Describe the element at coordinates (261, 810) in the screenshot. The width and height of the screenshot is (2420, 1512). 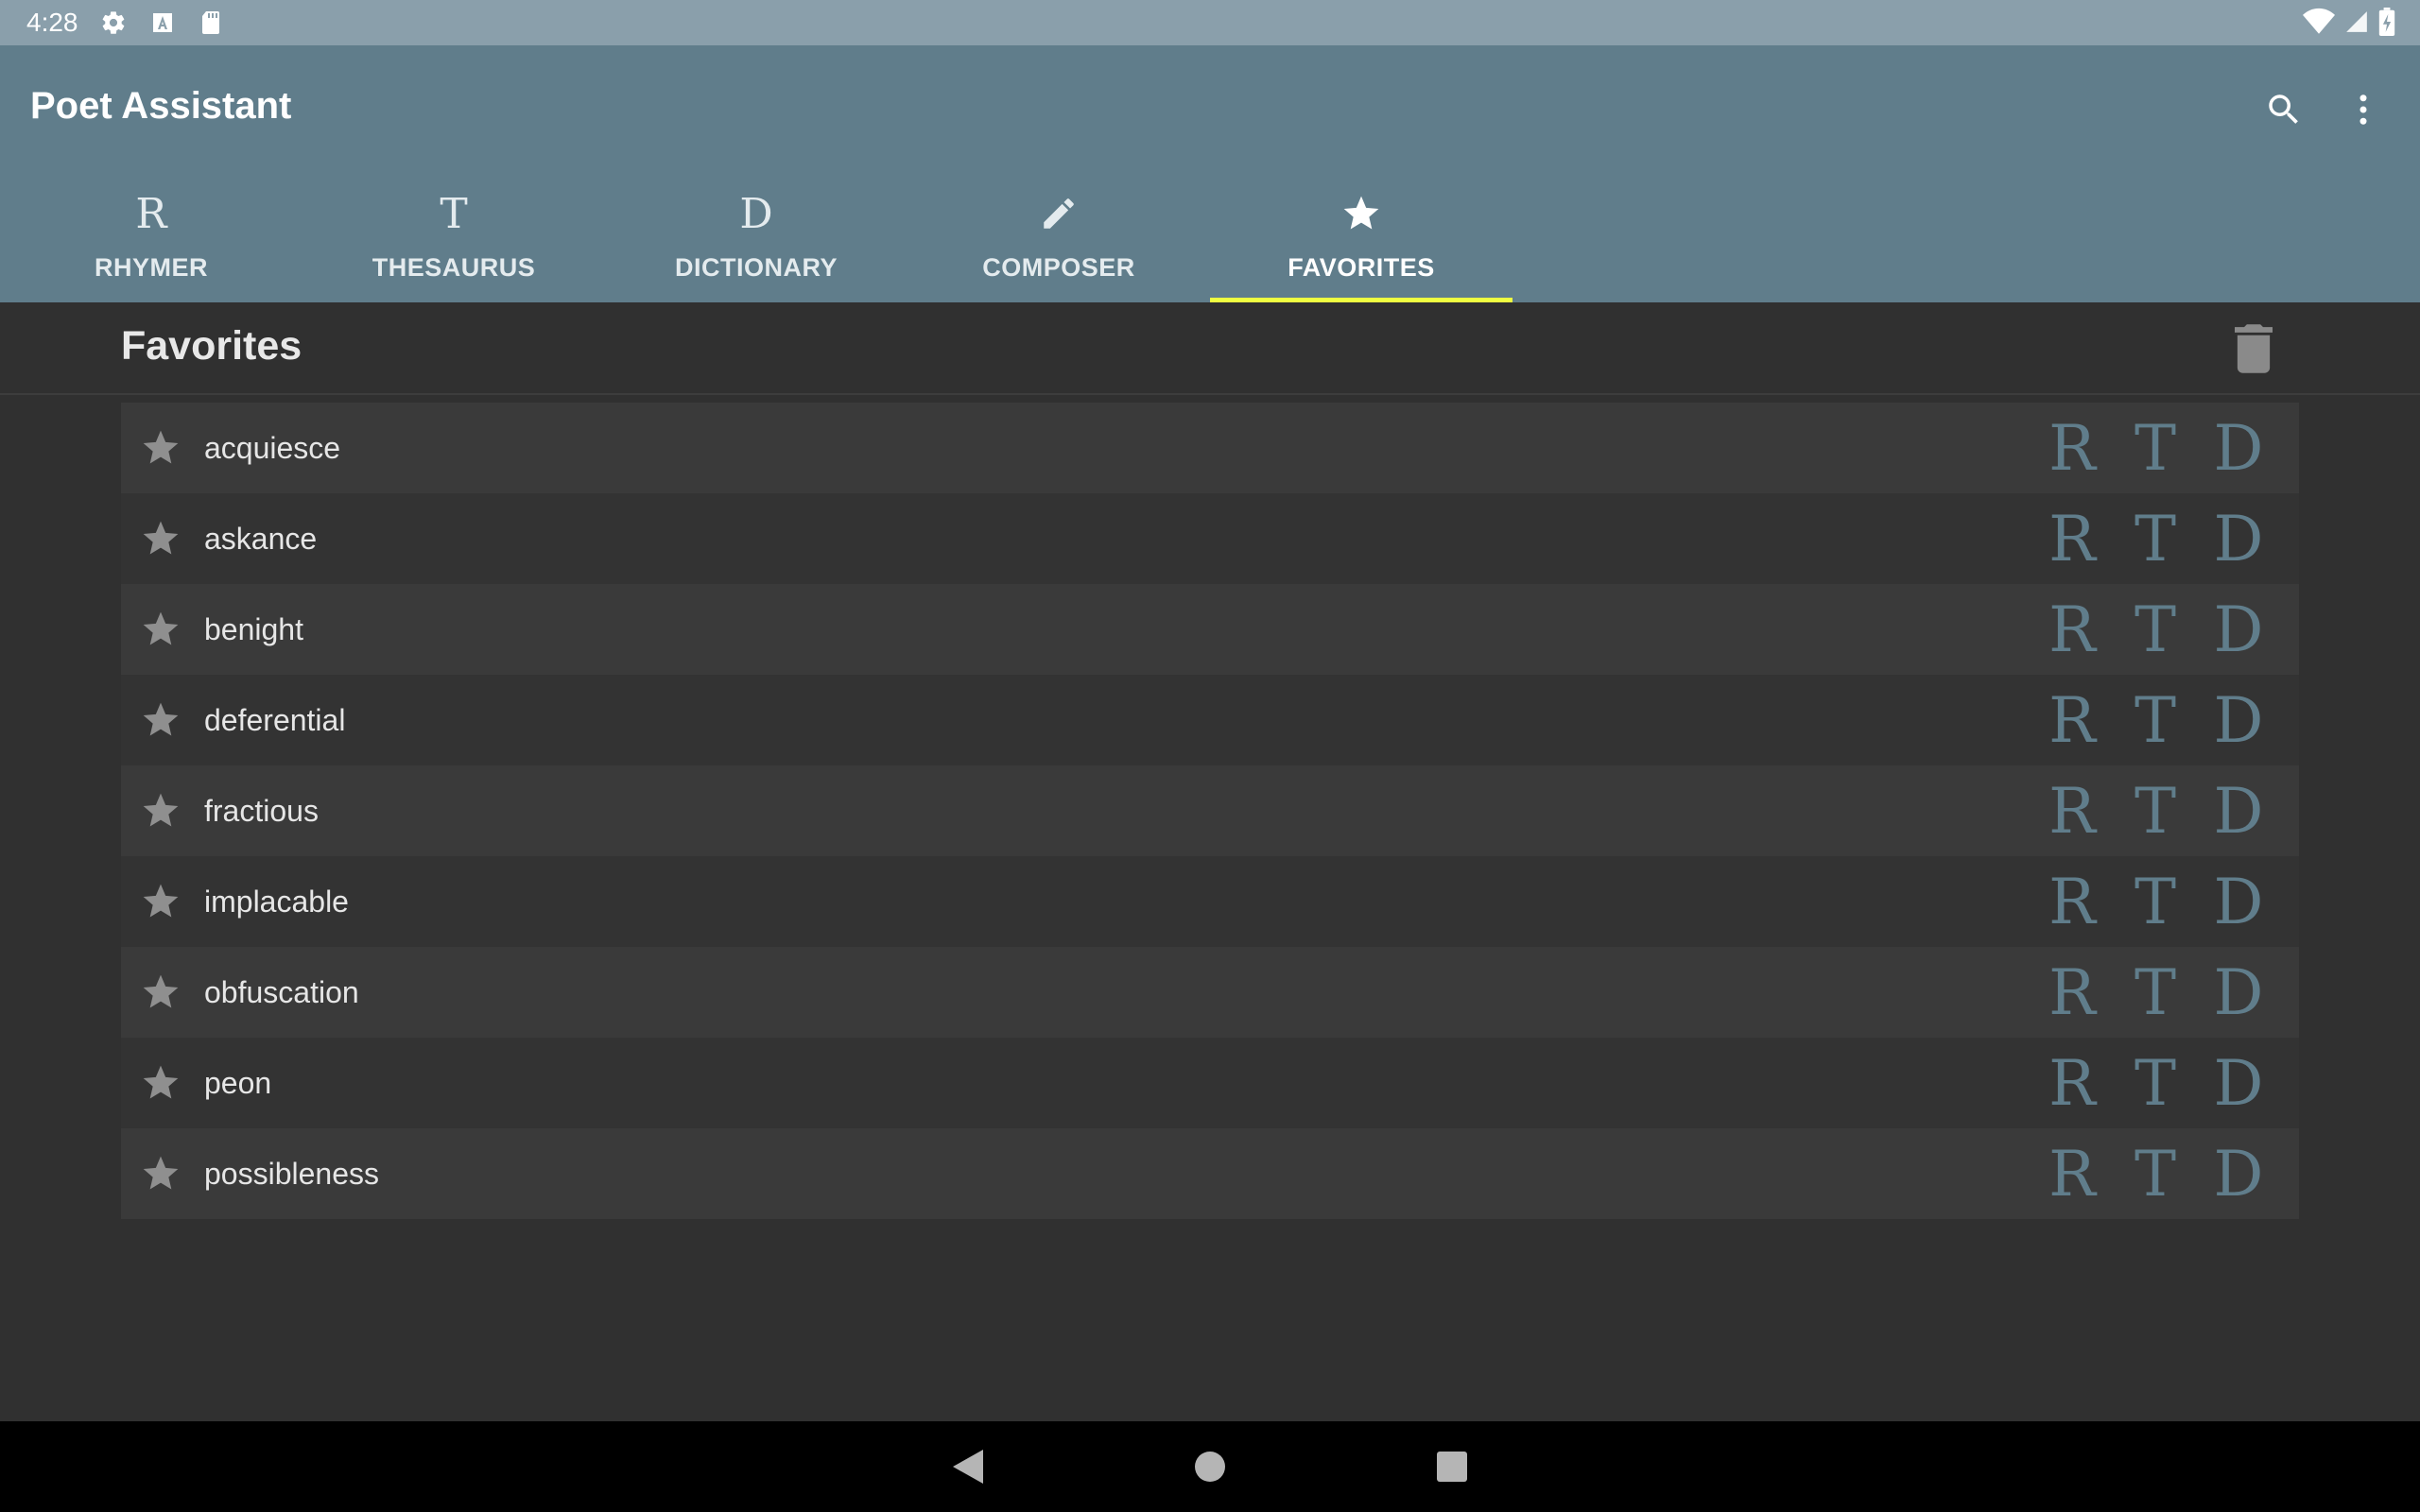
I see `favorite-word: fractious` at that location.